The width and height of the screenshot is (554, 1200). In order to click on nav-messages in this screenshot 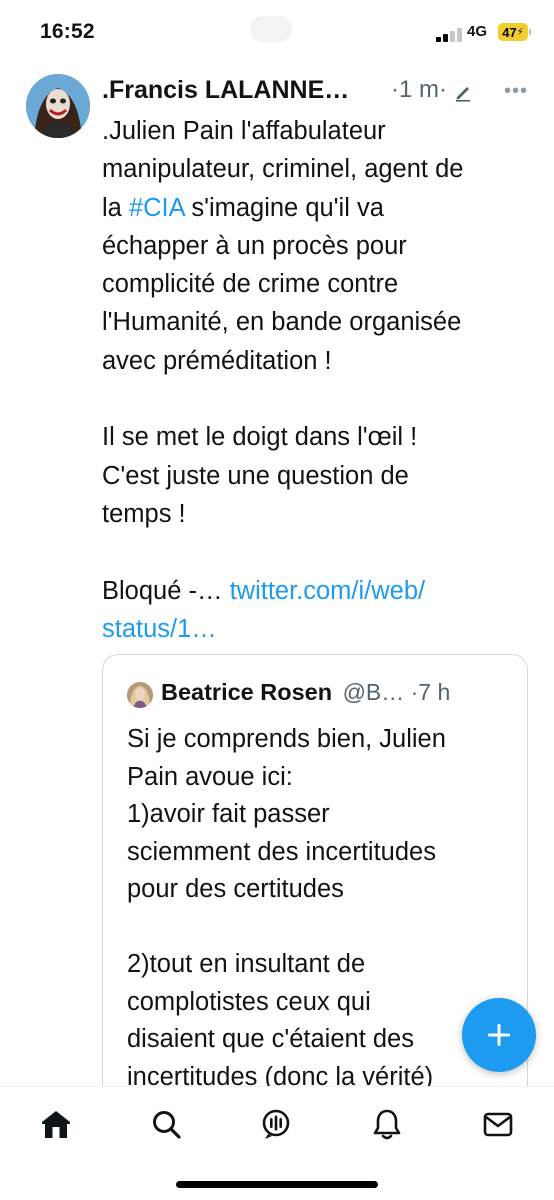, I will do `click(498, 1124)`.